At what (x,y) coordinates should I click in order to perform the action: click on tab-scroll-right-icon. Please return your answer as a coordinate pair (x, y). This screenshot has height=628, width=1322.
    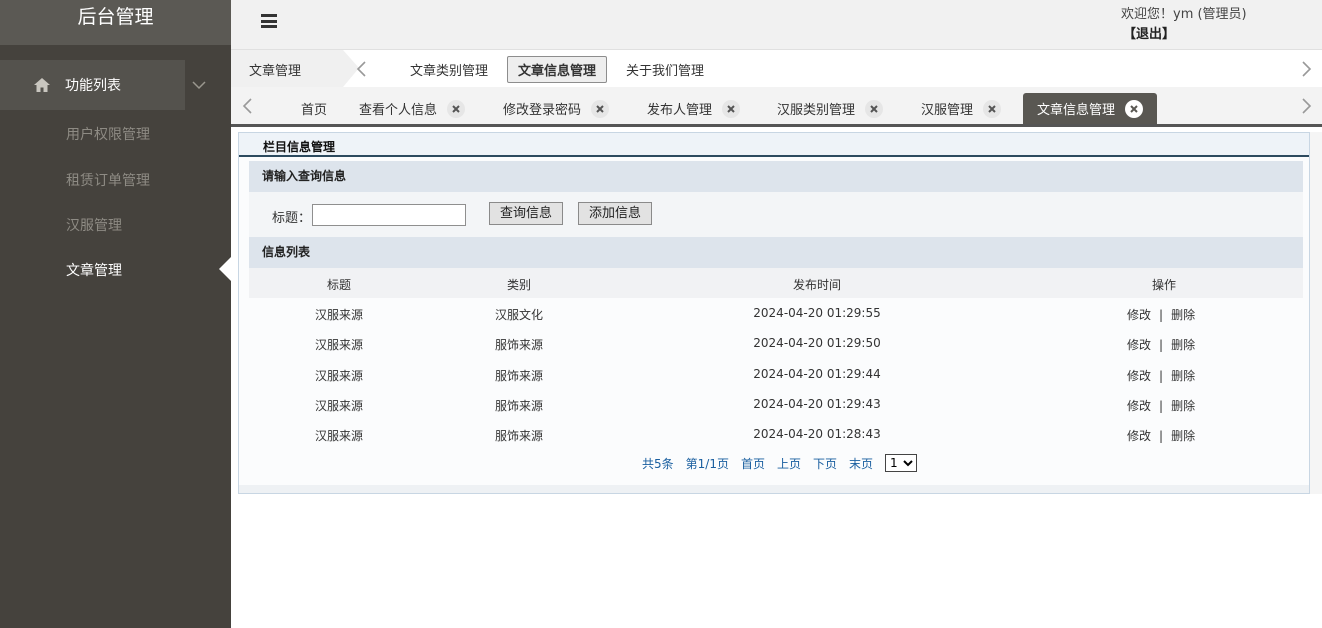
    Looking at the image, I should click on (1306, 106).